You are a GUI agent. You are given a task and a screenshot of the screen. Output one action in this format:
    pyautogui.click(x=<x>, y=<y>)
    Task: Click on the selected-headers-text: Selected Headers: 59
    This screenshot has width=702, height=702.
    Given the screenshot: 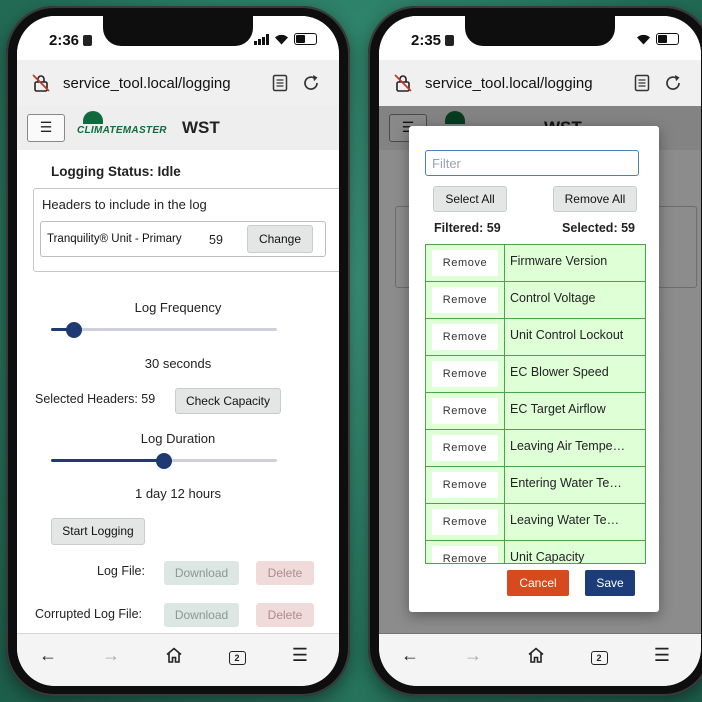 What is the action you would take?
    pyautogui.click(x=95, y=399)
    